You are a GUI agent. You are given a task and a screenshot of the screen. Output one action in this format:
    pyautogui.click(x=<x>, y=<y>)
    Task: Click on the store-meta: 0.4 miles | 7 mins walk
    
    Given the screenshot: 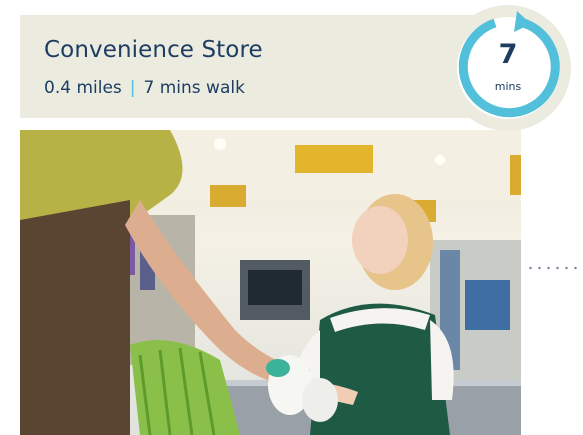 What is the action you would take?
    pyautogui.click(x=144, y=88)
    